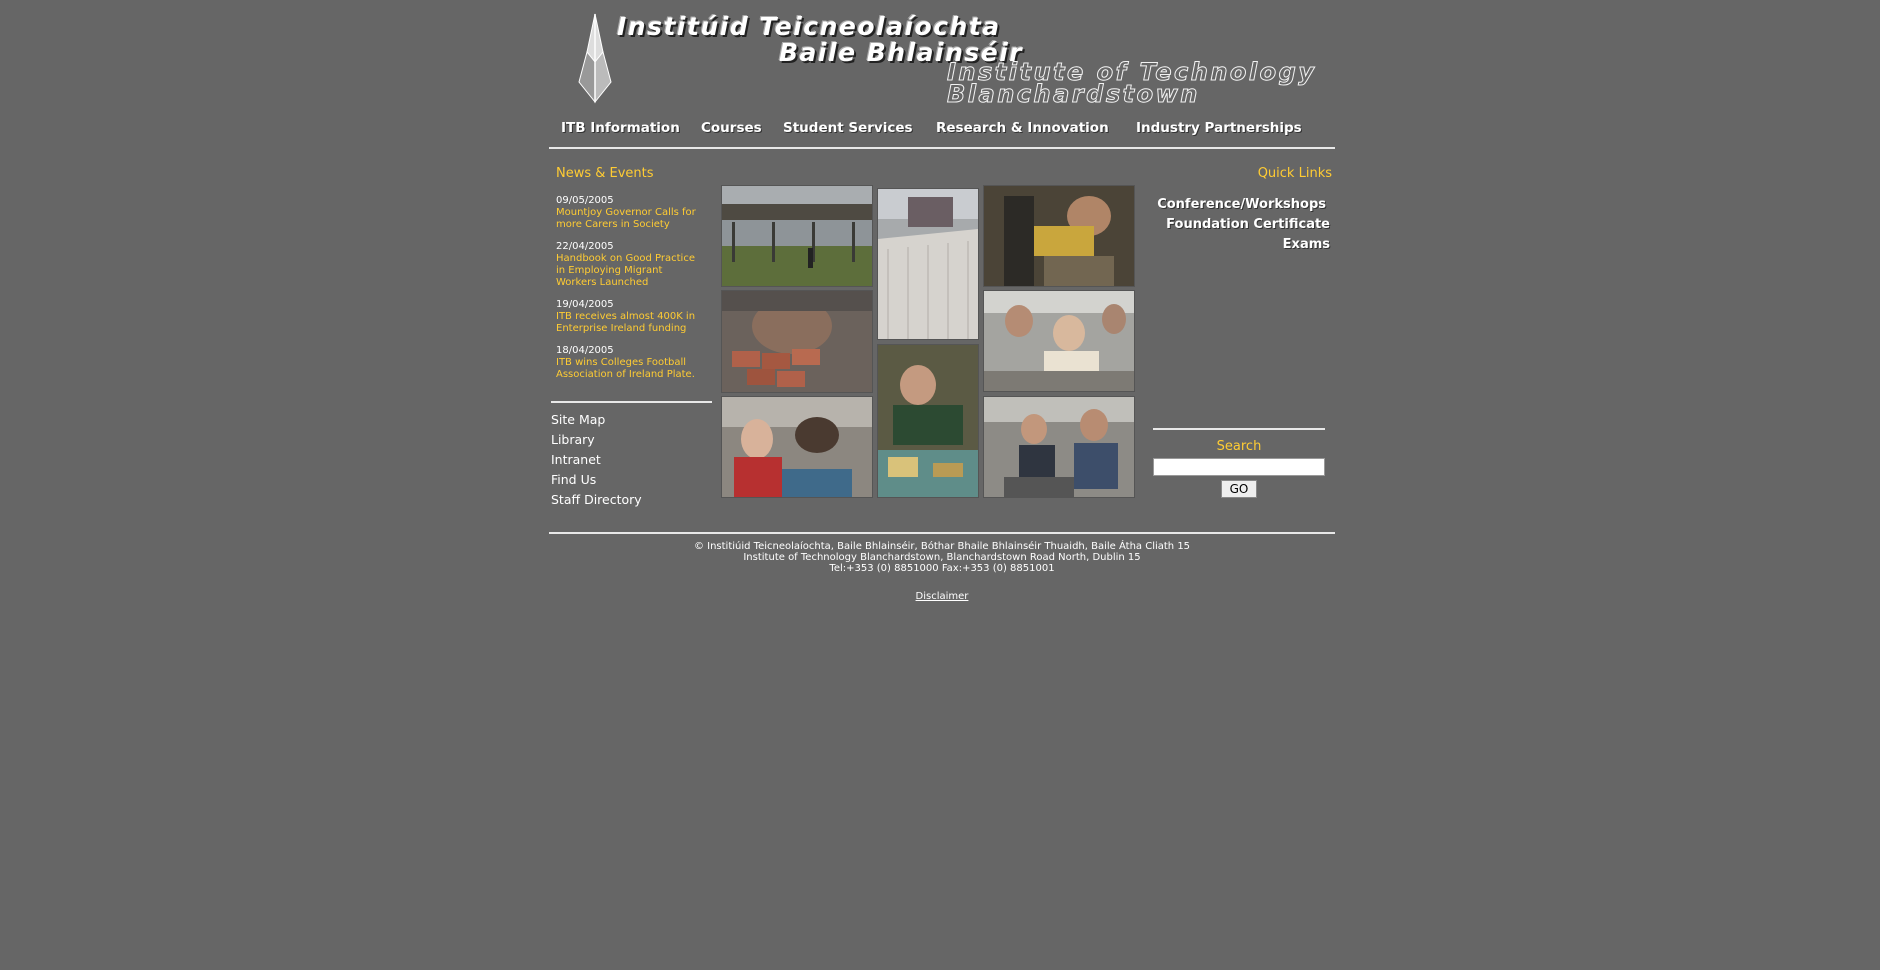 This screenshot has height=970, width=1880. I want to click on title-english-line2: Blanchardstown, so click(1073, 94).